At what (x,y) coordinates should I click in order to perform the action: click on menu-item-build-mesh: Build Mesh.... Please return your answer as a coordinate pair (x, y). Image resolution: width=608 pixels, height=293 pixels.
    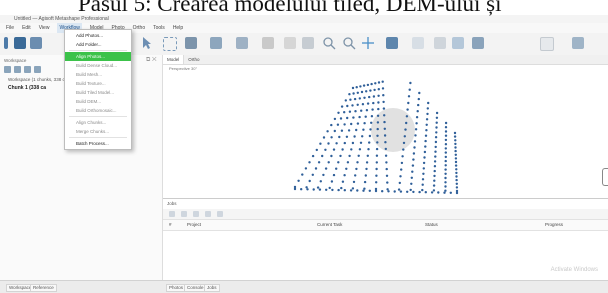
    Looking at the image, I should click on (98, 74).